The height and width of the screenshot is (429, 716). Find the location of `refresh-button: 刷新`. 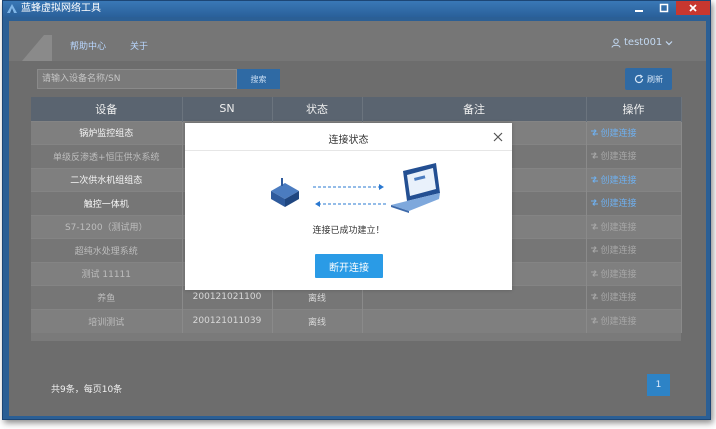

refresh-button: 刷新 is located at coordinates (648, 79).